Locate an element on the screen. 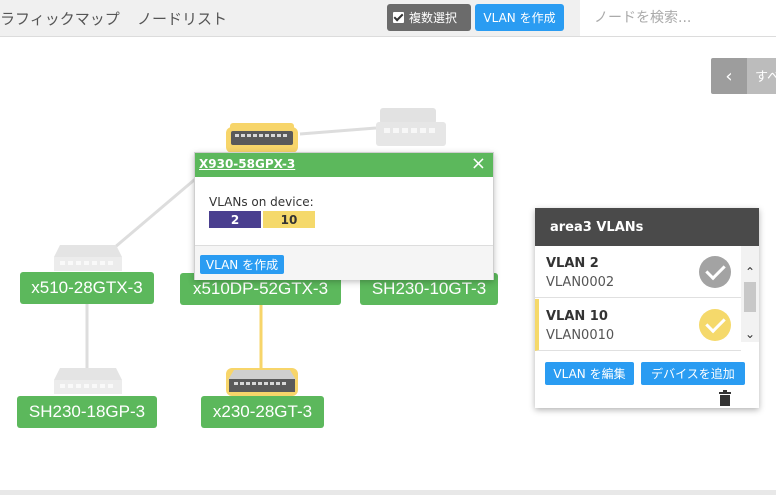 Image resolution: width=776 pixels, height=495 pixels. vlan-name: VLAN 2 is located at coordinates (572, 263).